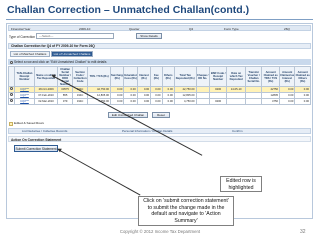 The image size is (320, 240). I want to click on fy-value: 2009-10, so click(85, 29).